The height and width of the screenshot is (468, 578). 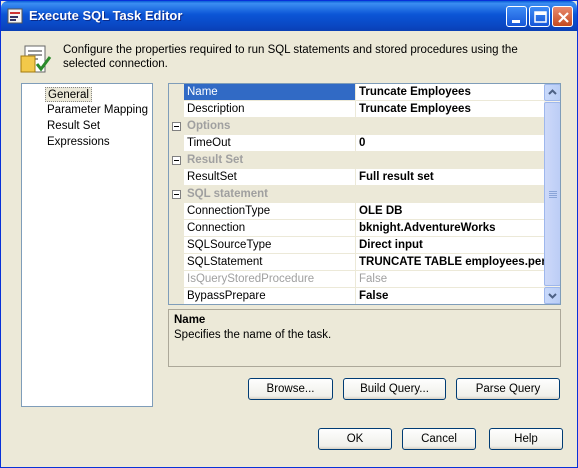 I want to click on scroll-down-button, so click(x=552, y=295).